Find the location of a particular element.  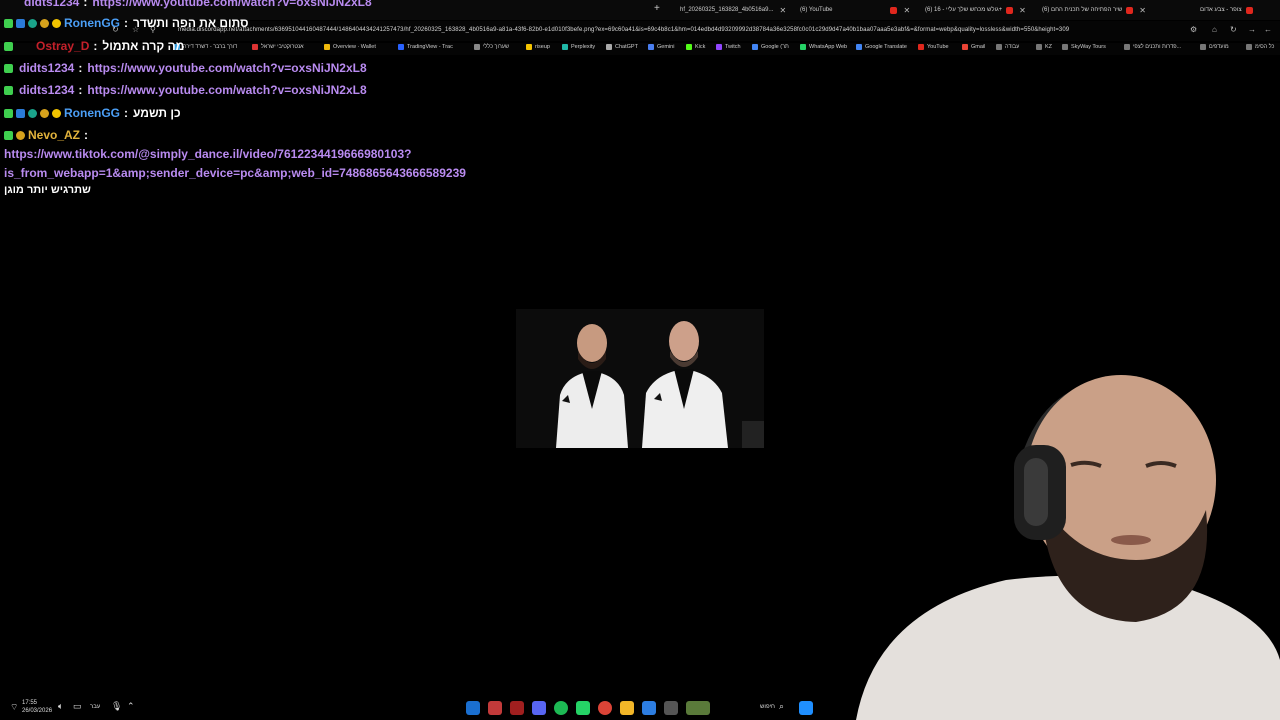

tab-label: (6) גולש מכחש שלך עליי - 16+ is located at coordinates (964, 10).